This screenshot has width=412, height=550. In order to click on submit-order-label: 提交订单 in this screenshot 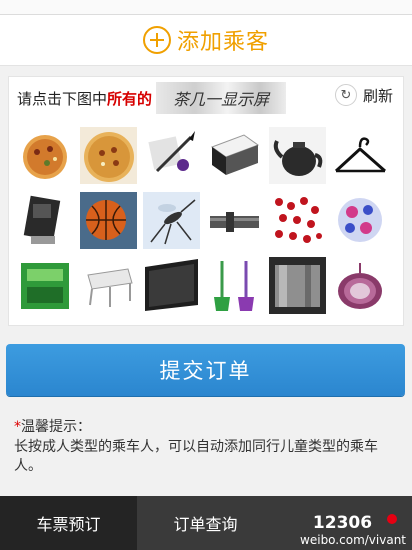, I will do `click(205, 371)`.